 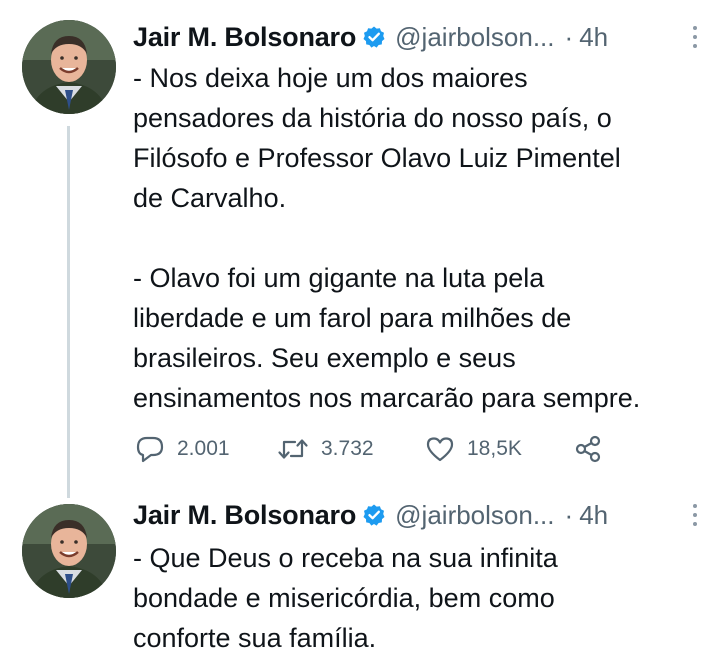 I want to click on reply-button: 2.001, so click(x=182, y=449).